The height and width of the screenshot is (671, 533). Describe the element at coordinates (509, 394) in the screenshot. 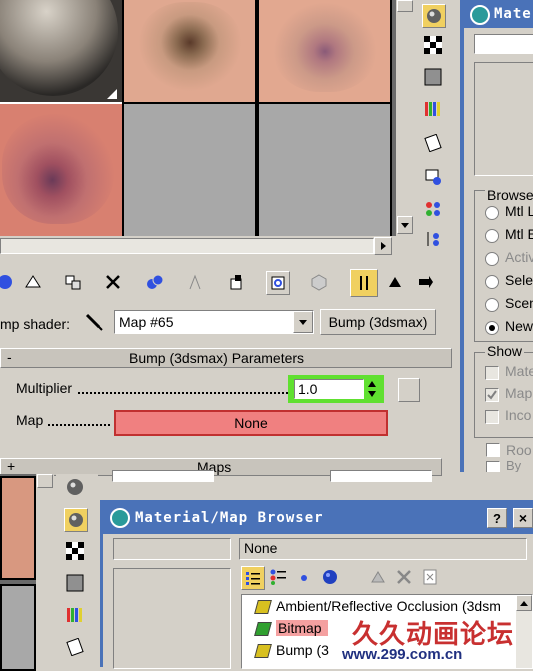

I see `show-option: Map` at that location.